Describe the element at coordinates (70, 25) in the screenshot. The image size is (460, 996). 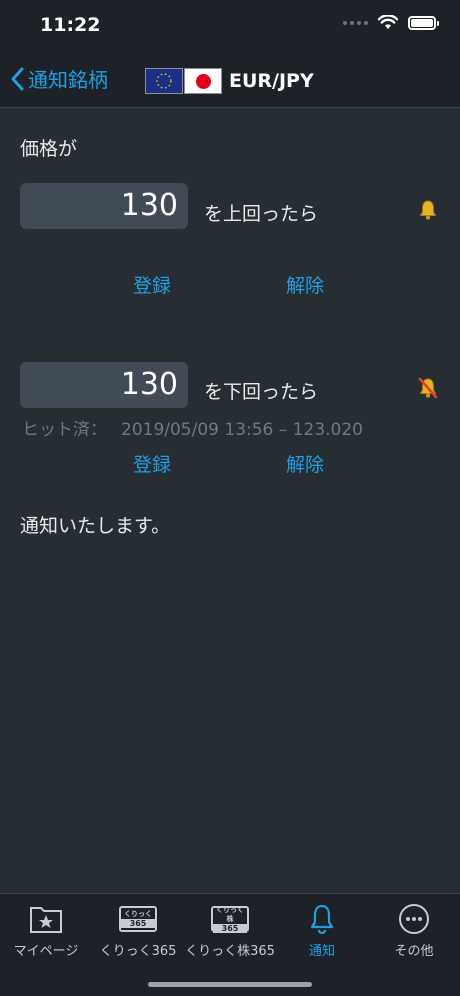
I see `status-time: 11:22` at that location.